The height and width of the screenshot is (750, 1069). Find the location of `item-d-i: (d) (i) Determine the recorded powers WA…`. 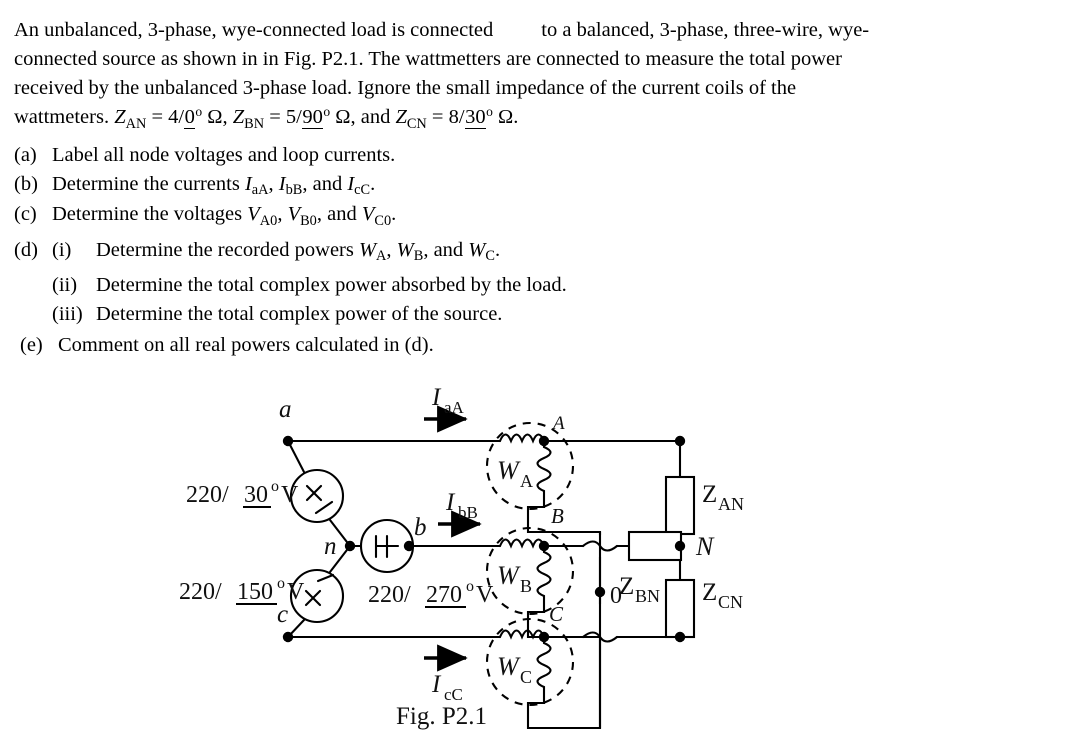

item-d-i: (d) (i) Determine the recorded powers WA… is located at coordinates (534, 251).